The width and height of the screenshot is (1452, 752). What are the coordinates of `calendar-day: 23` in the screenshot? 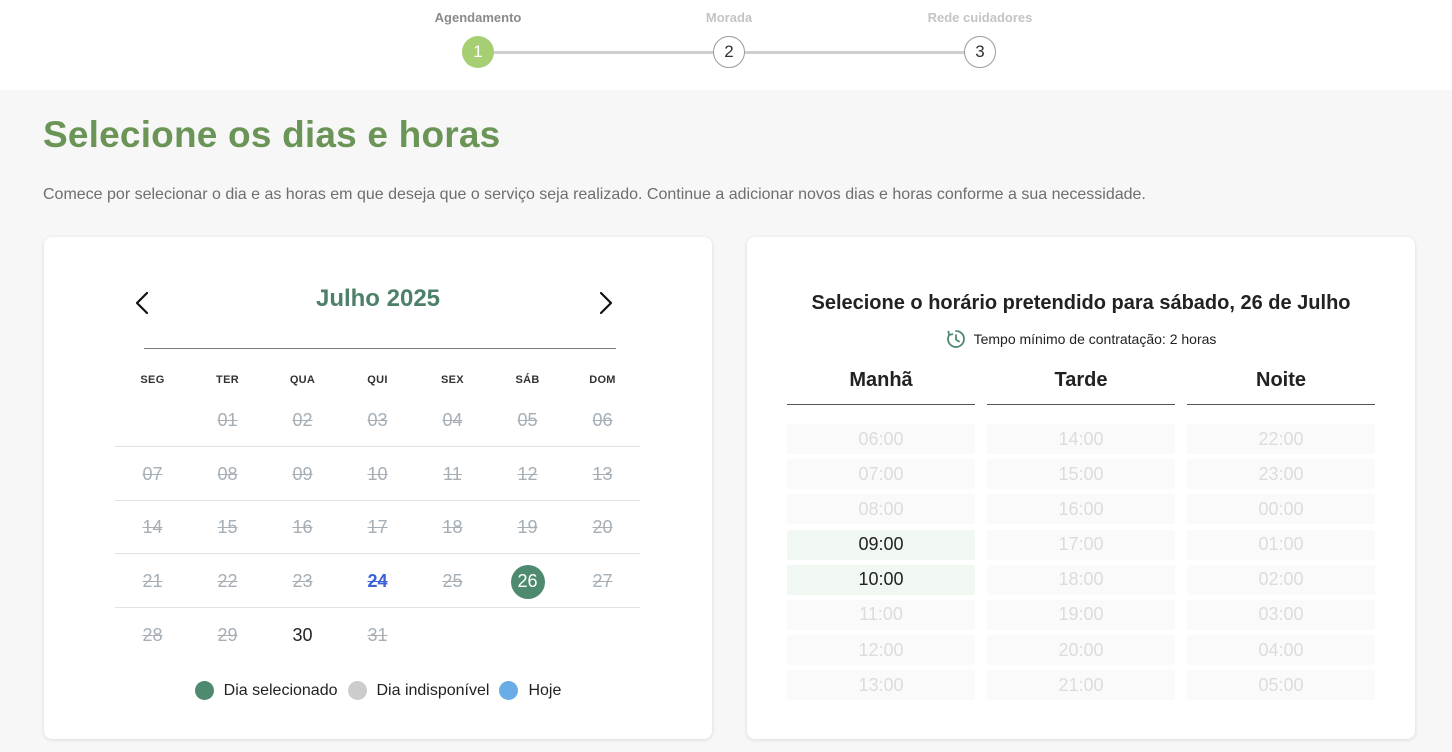 It's located at (302, 581).